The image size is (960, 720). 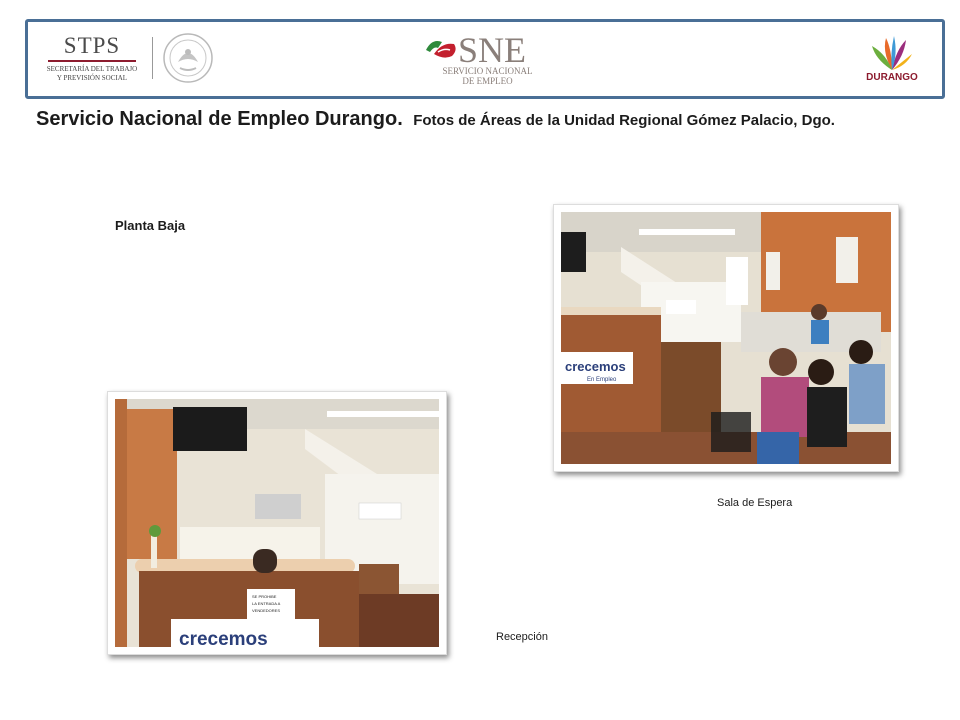 I want to click on sne-line2: DE EMPLEO, so click(x=487, y=81).